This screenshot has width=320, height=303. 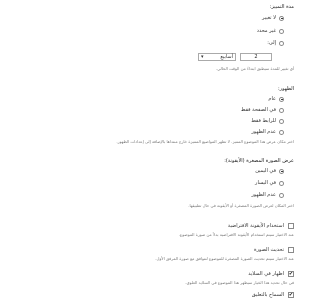 I want to click on duration-option-unlimited: غير محدد, so click(x=270, y=31).